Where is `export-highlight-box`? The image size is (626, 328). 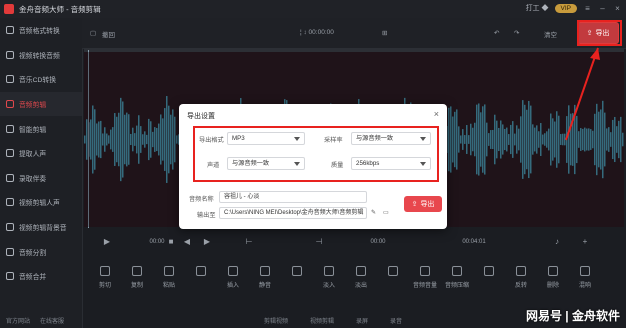
export-highlight-box is located at coordinates (599, 33).